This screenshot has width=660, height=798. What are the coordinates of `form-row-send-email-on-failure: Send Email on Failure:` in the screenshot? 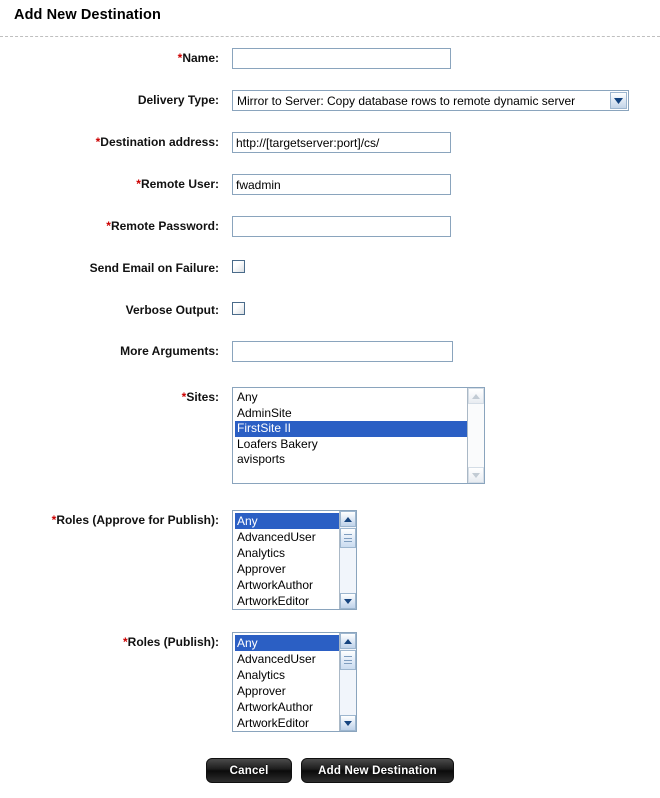 It's located at (330, 267).